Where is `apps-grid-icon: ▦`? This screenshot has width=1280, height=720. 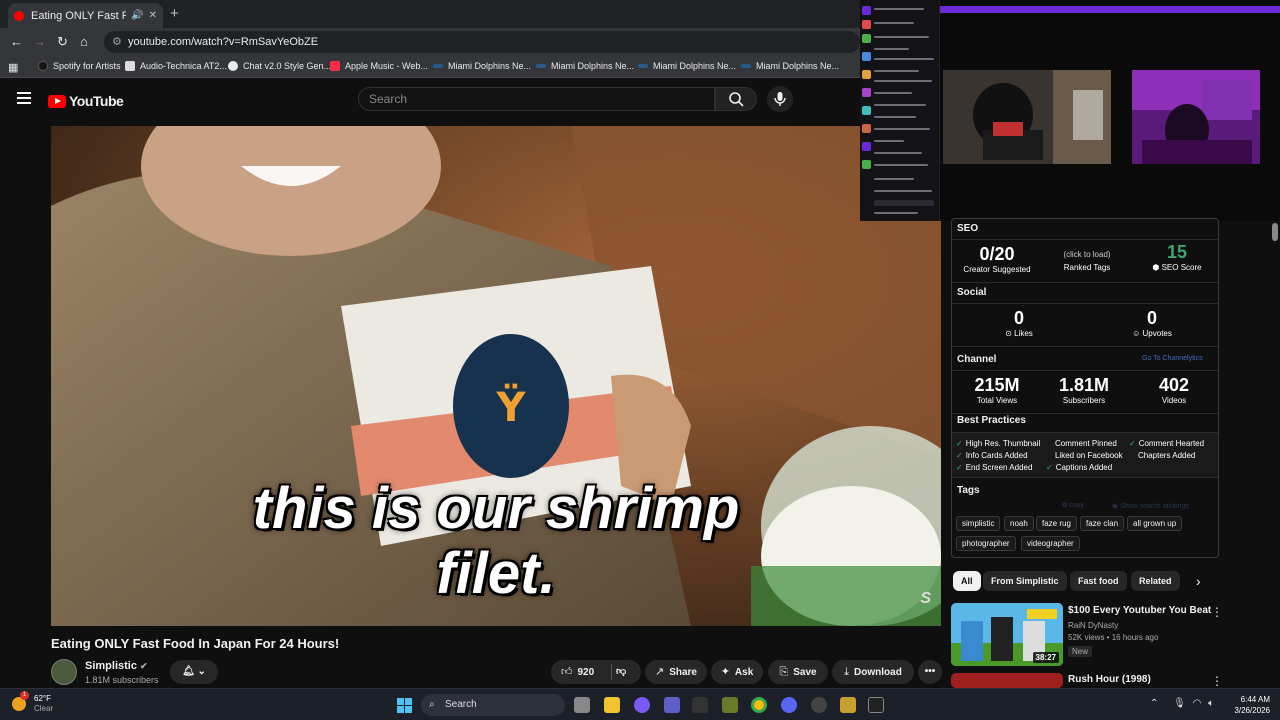
apps-grid-icon: ▦ is located at coordinates (13, 67).